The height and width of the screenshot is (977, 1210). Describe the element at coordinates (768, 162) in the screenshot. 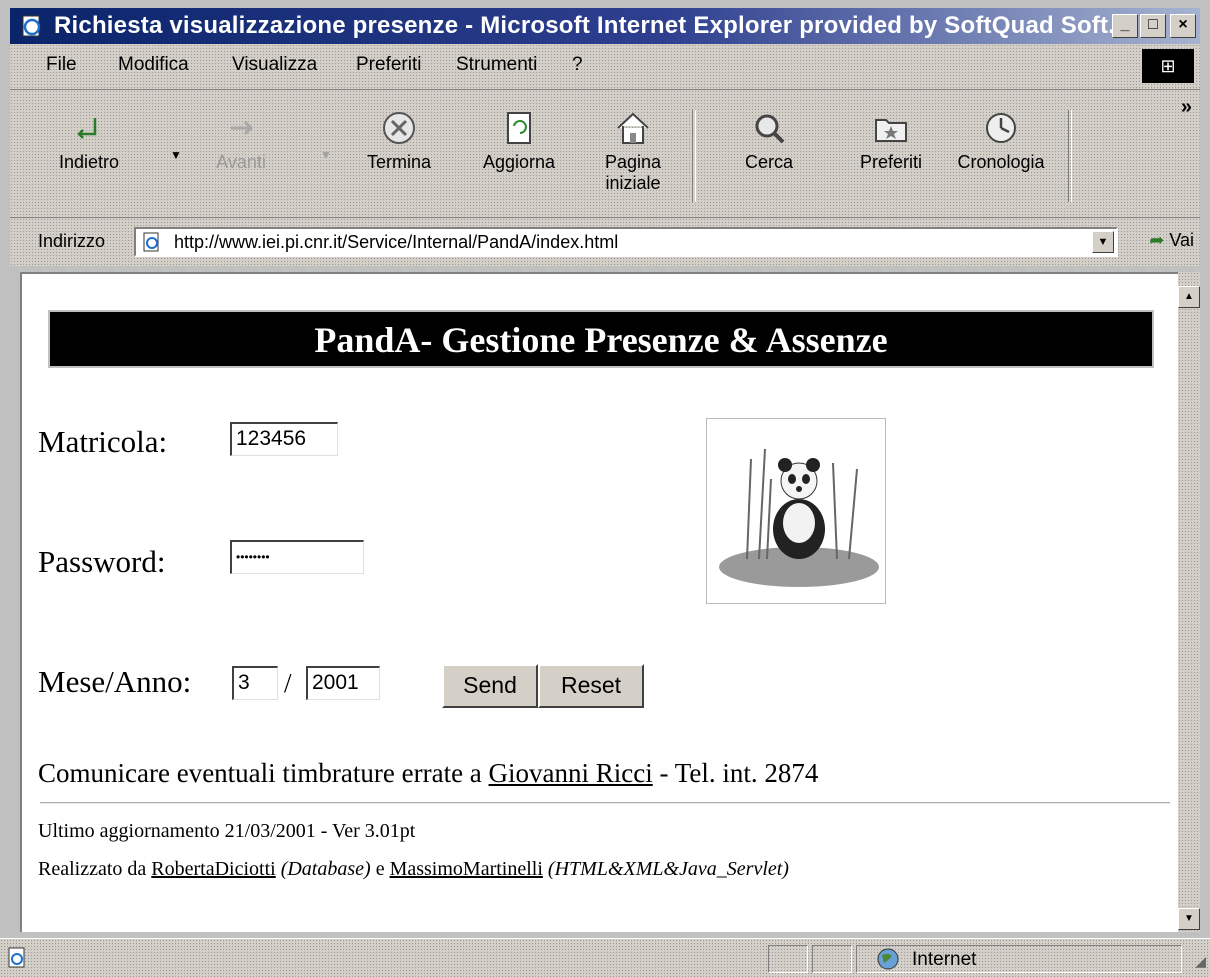

I see `search-label: Cerca` at that location.